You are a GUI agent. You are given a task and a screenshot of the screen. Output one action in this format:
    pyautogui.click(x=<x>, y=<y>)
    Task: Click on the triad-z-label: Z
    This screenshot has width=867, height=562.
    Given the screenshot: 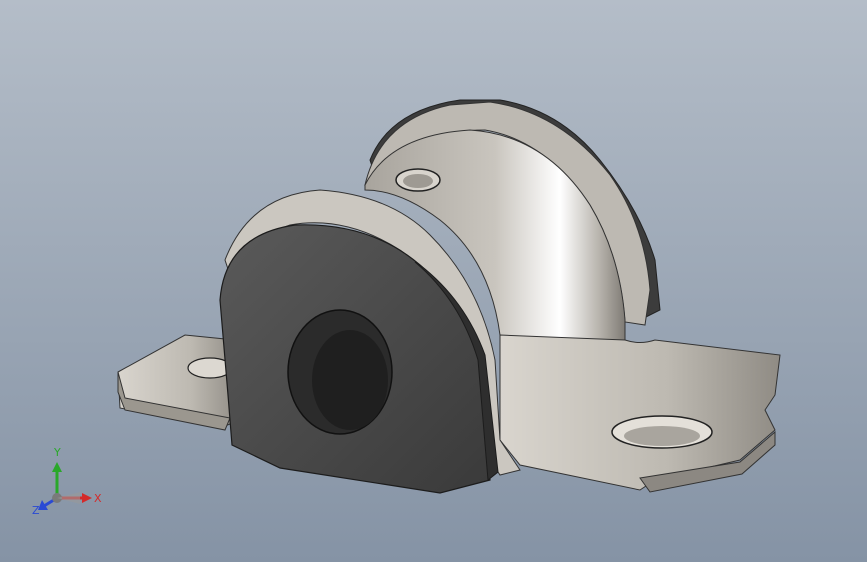 What is the action you would take?
    pyautogui.click(x=36, y=510)
    